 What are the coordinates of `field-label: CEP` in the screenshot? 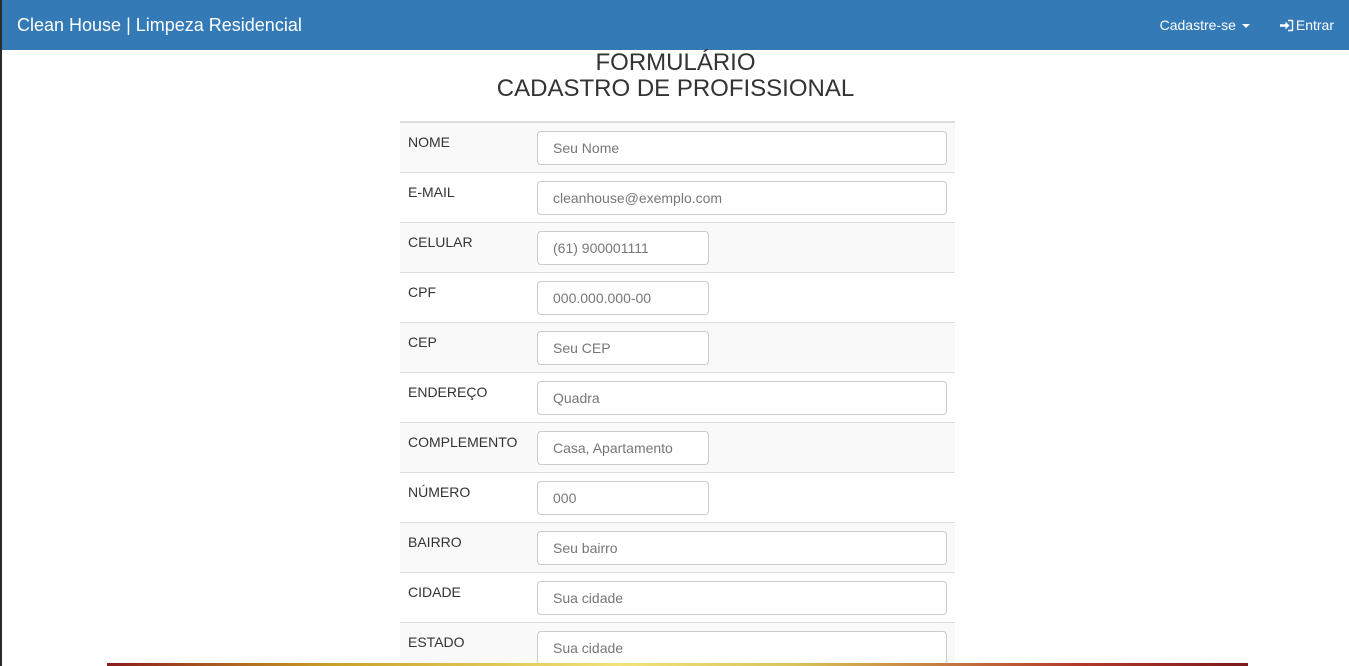 It's located at (422, 342).